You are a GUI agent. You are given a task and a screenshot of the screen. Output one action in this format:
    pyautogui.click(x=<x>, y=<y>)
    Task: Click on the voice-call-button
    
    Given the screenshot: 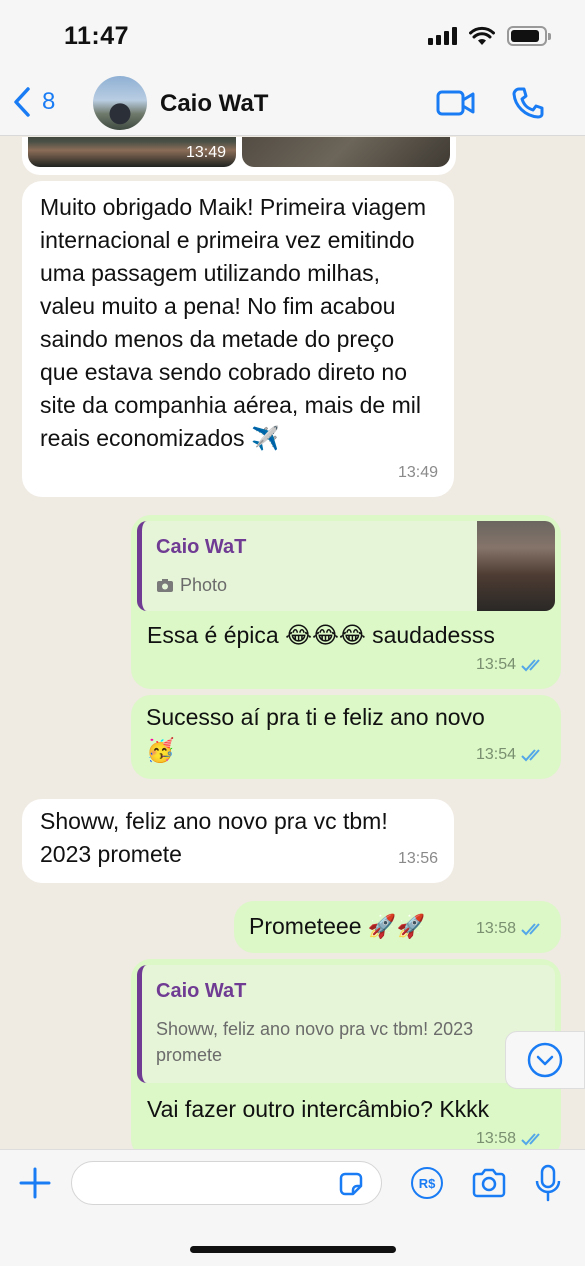 What is the action you would take?
    pyautogui.click(x=528, y=105)
    